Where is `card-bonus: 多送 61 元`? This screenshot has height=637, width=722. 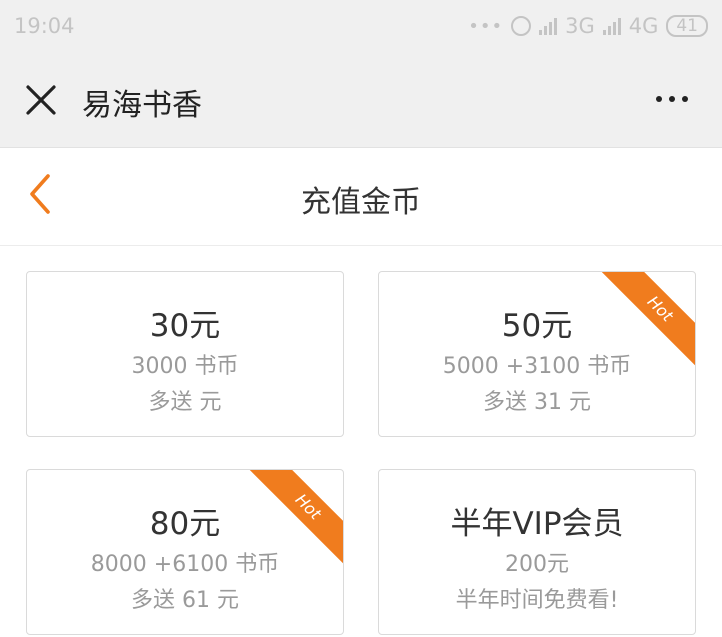 card-bonus: 多送 61 元 is located at coordinates (185, 600).